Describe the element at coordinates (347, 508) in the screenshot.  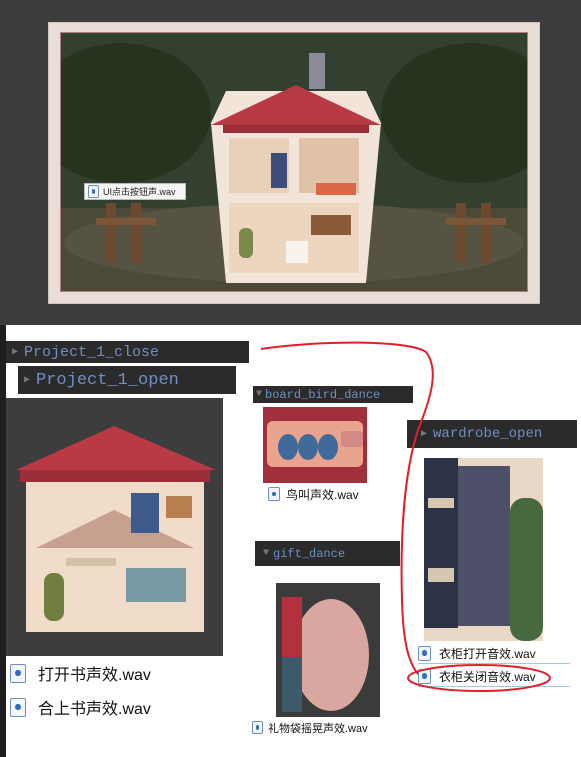
I see `annotation-link-line` at that location.